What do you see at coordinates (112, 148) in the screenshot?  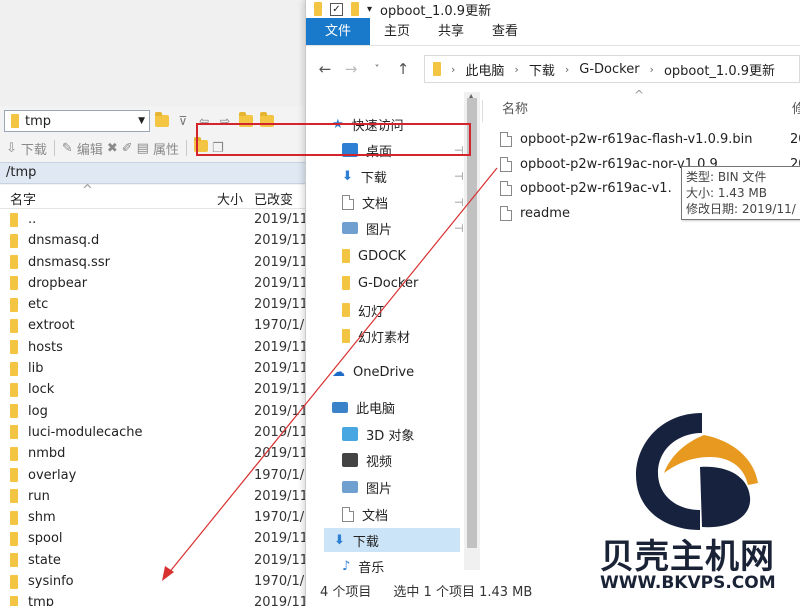 I see `delete-icon: ✖` at bounding box center [112, 148].